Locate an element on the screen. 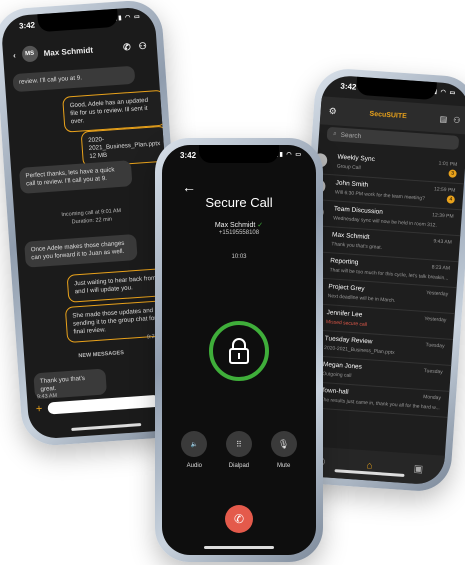 This screenshot has width=465, height=565. item-time: 12:59 PM is located at coordinates (444, 190).